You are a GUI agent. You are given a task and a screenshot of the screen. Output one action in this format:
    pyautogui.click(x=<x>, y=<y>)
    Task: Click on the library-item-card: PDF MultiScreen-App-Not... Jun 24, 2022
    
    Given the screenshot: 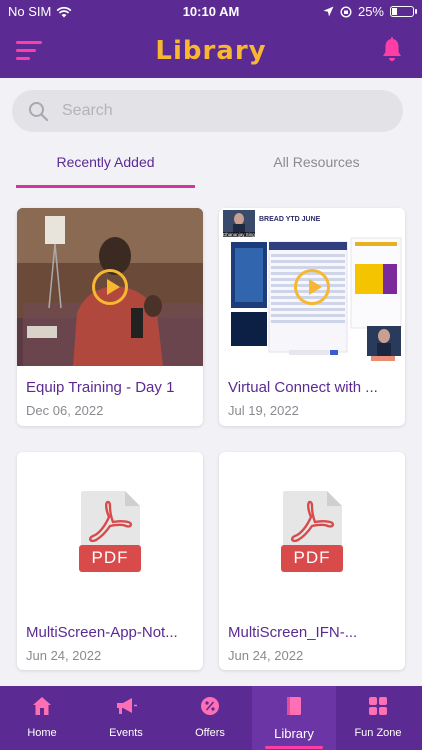 What is the action you would take?
    pyautogui.click(x=110, y=561)
    